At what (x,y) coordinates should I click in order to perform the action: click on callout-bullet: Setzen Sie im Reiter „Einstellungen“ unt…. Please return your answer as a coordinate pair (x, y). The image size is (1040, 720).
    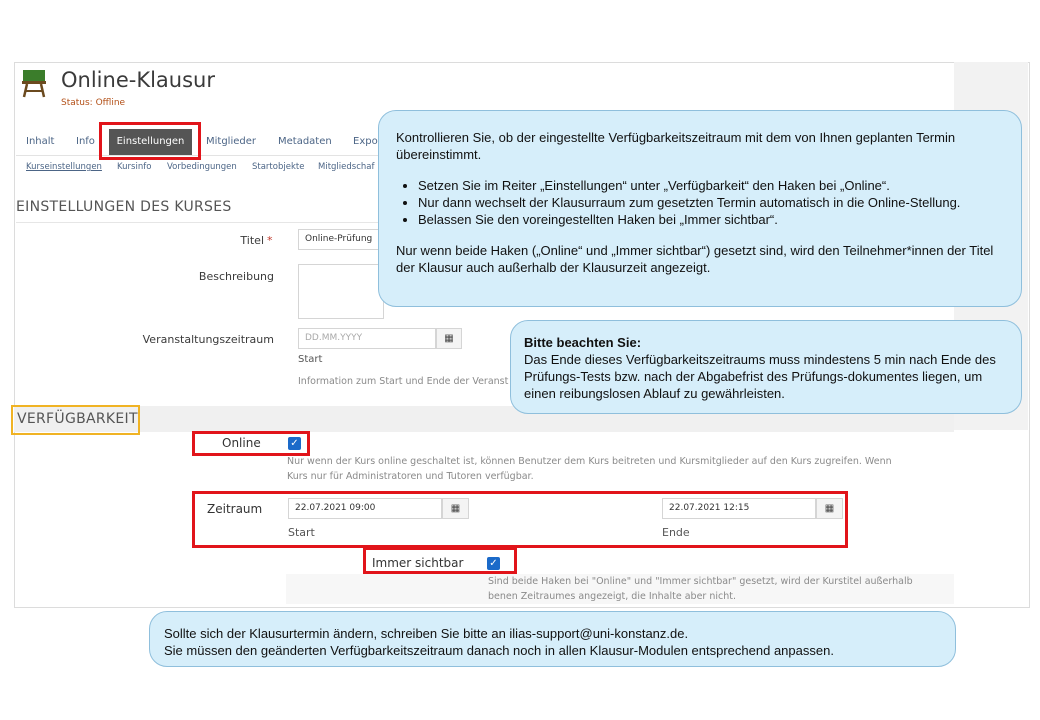
    Looking at the image, I should click on (710, 185).